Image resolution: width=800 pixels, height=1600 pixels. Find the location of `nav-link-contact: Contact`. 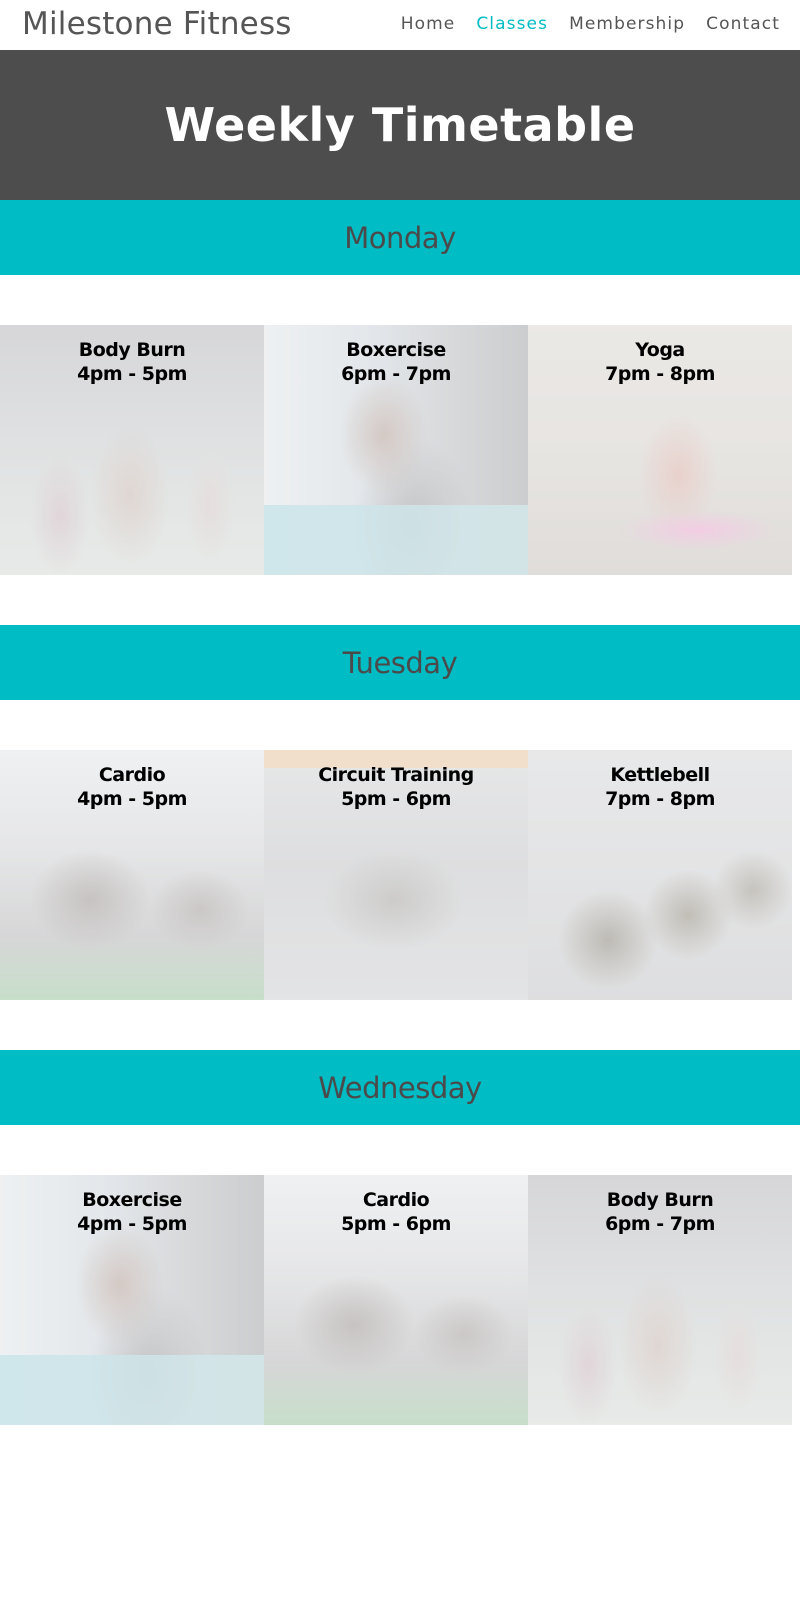

nav-link-contact: Contact is located at coordinates (743, 24).